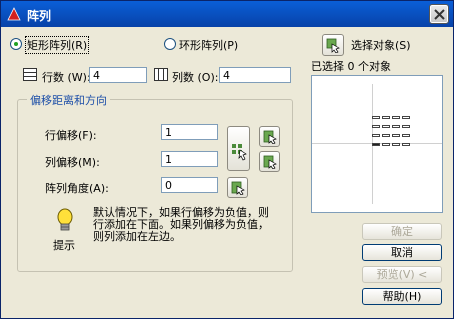  I want to click on tip-label: 提示, so click(64, 245).